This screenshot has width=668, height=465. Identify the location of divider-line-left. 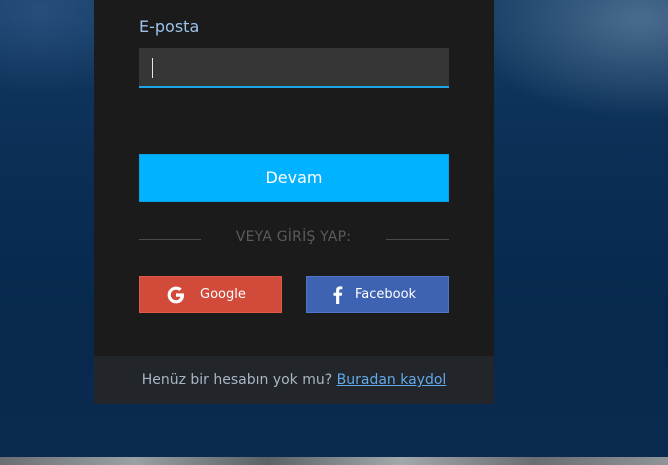
(170, 239).